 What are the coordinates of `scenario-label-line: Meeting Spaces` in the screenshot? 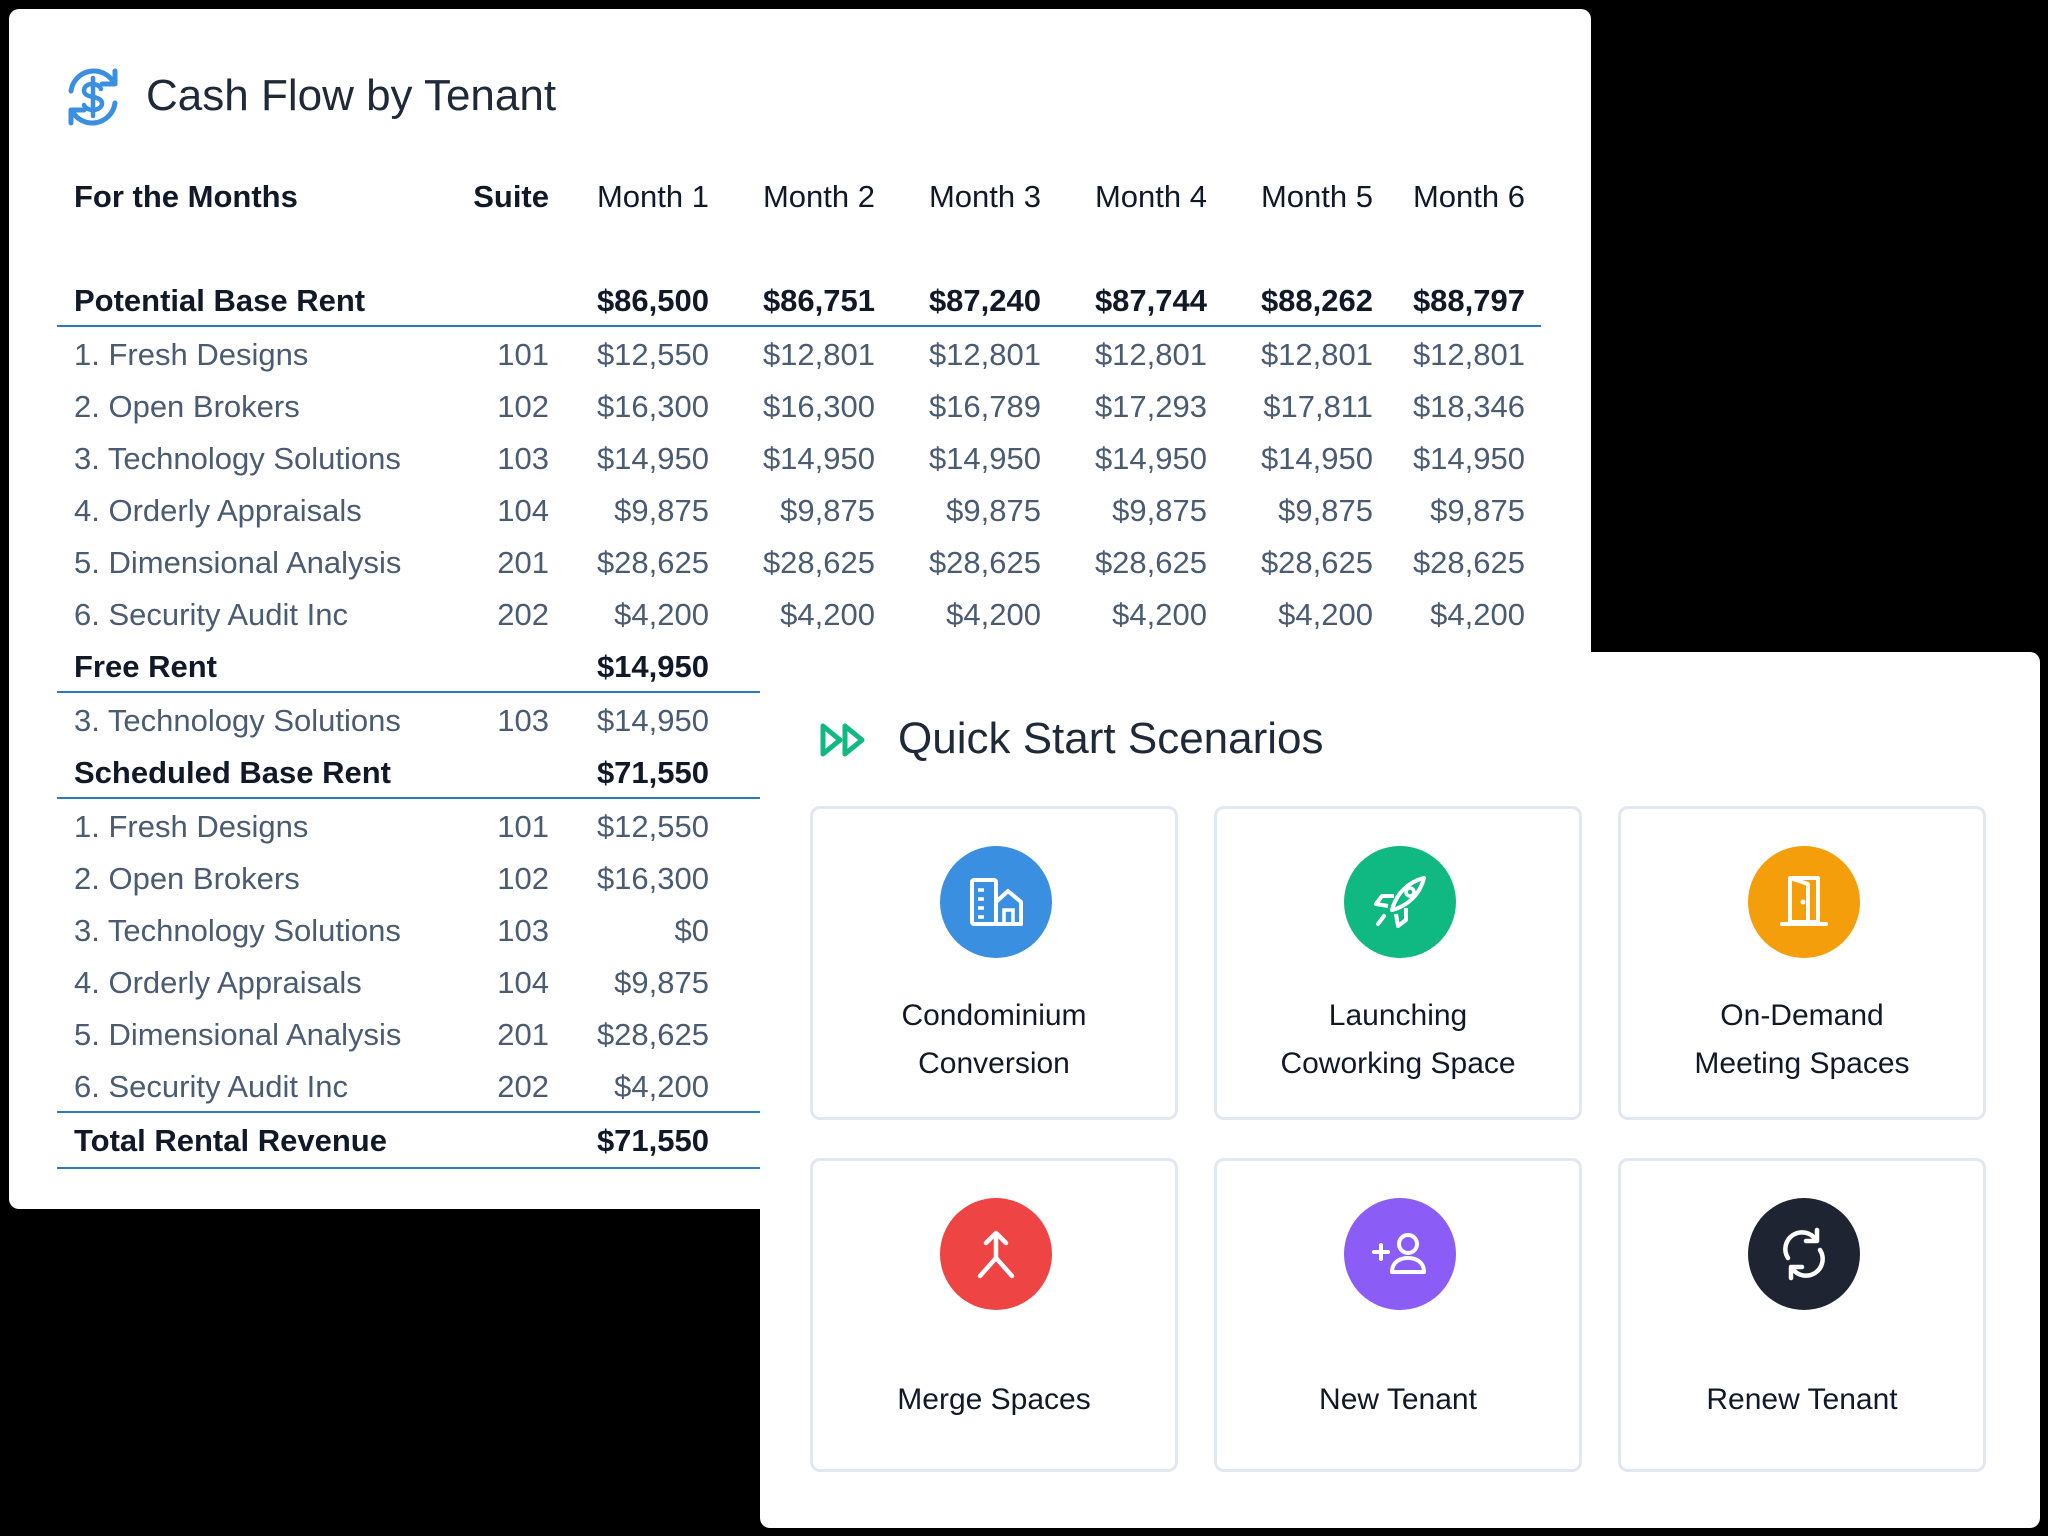 It's located at (1802, 1063).